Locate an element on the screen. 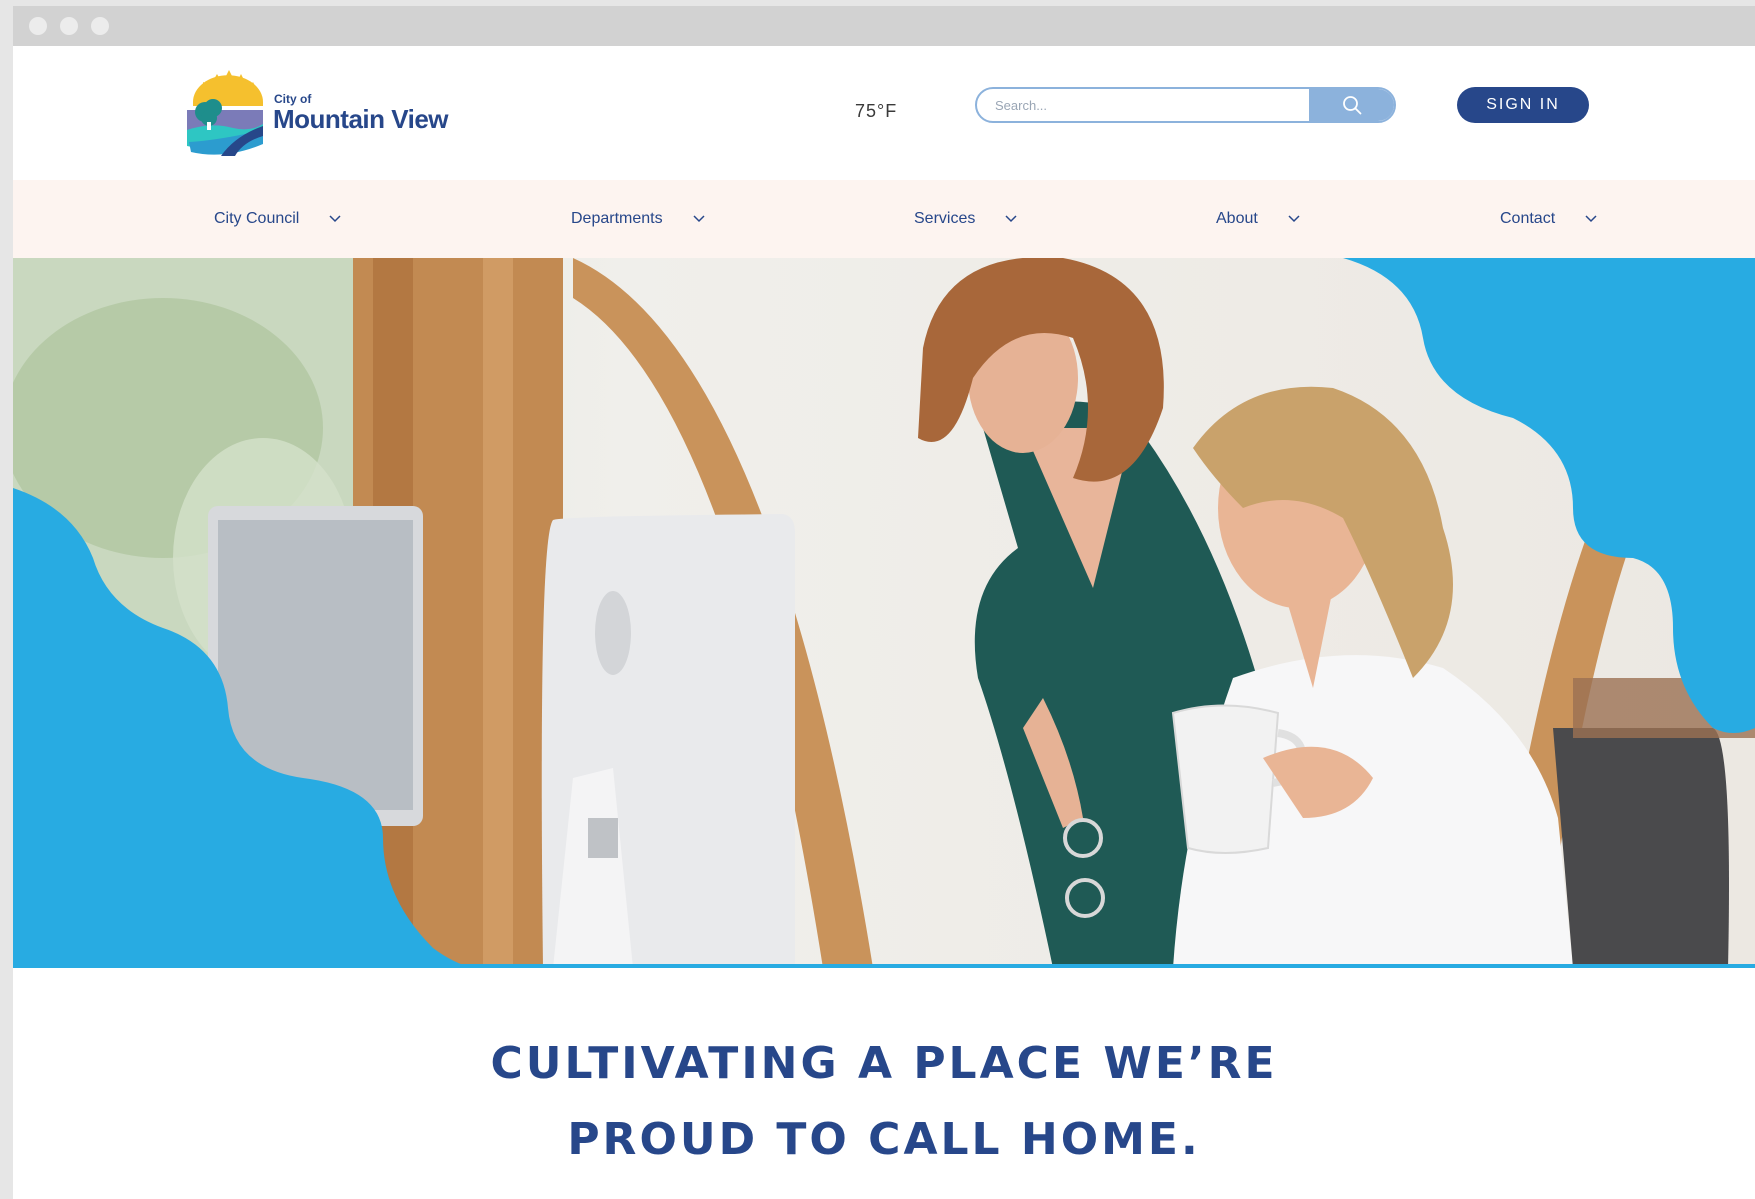 This screenshot has width=1755, height=1199. city-logo: City of Mountain View is located at coordinates (321, 113).